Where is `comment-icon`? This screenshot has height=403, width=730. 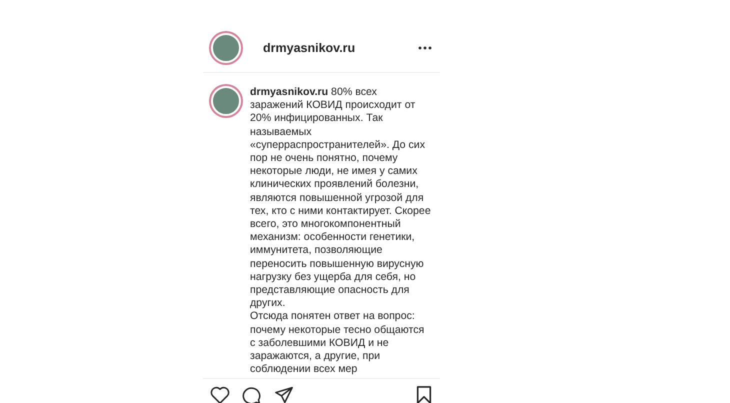
comment-icon is located at coordinates (252, 394).